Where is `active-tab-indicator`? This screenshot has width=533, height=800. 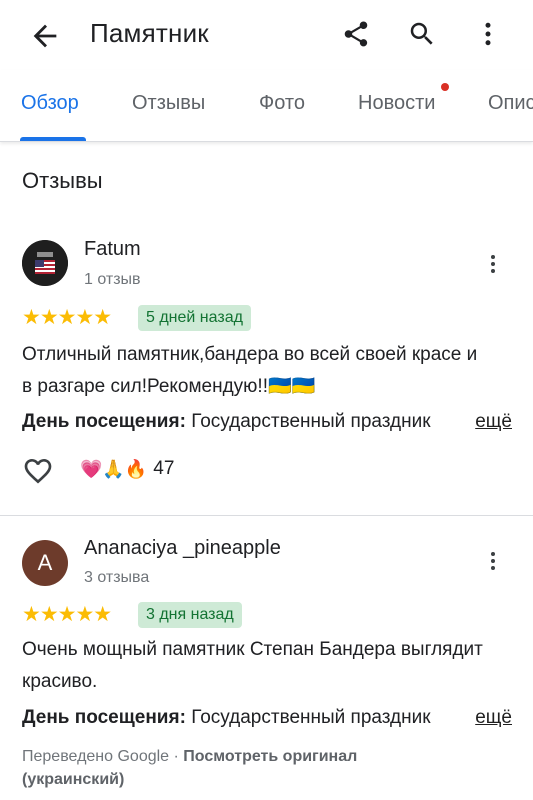 active-tab-indicator is located at coordinates (53, 139).